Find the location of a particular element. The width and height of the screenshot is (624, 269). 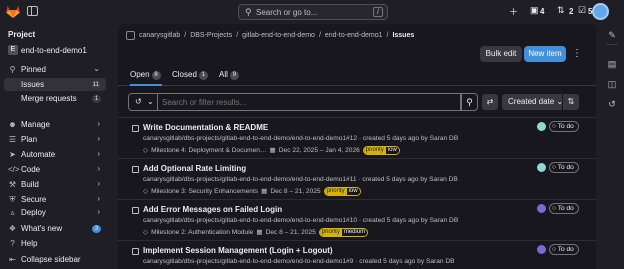

breadcrumb-item: end-to-end-demo1 is located at coordinates (354, 35).